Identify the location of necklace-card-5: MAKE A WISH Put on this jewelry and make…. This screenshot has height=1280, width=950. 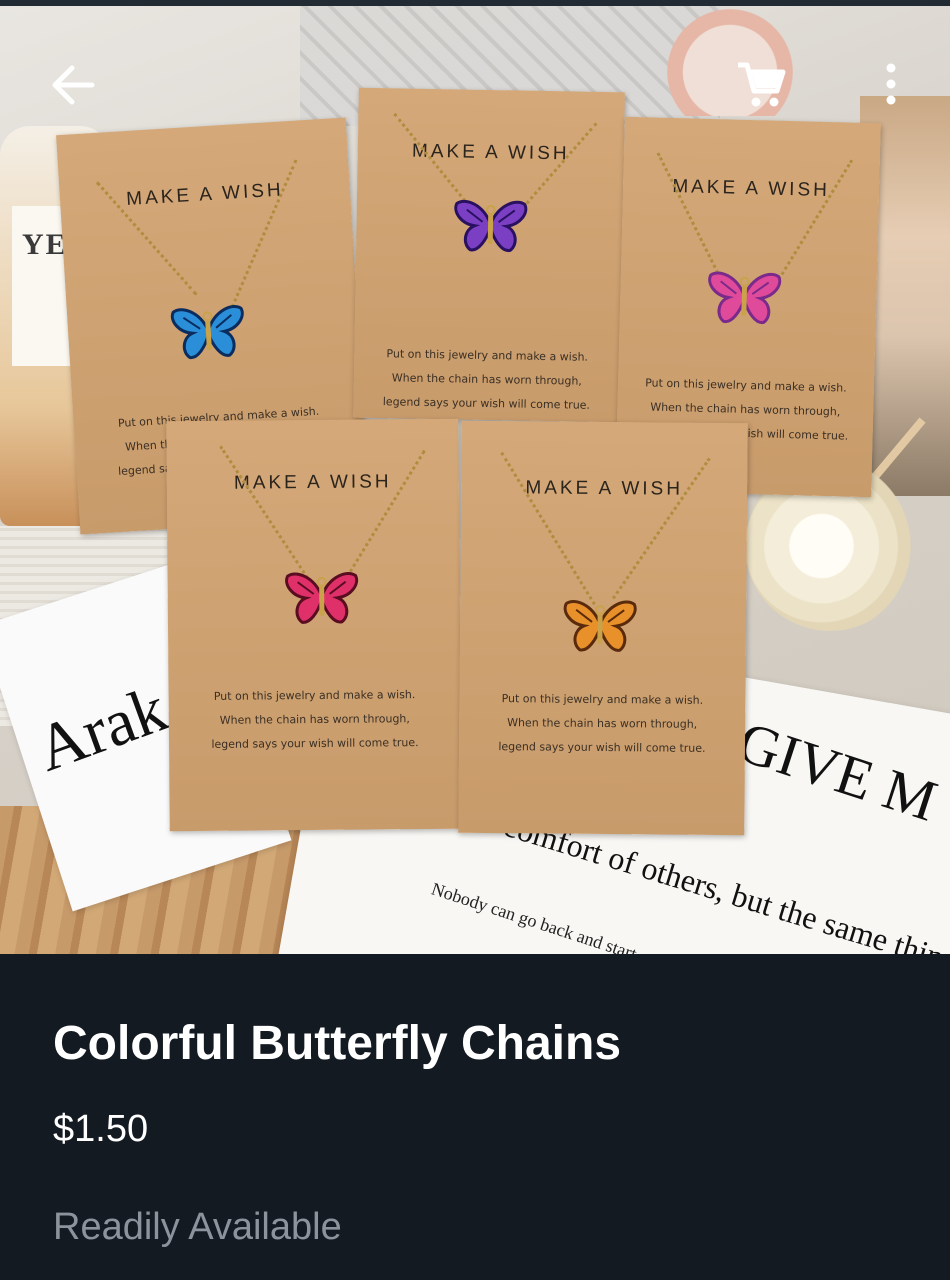
(603, 628).